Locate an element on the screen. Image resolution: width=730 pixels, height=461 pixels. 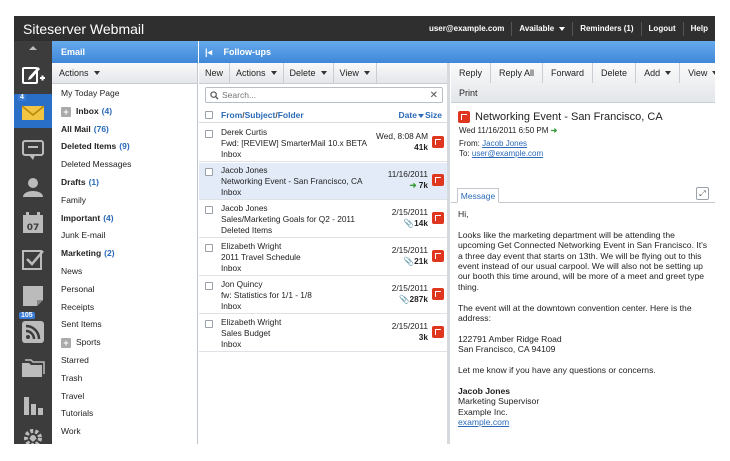
reply-button: Reply is located at coordinates (471, 73).